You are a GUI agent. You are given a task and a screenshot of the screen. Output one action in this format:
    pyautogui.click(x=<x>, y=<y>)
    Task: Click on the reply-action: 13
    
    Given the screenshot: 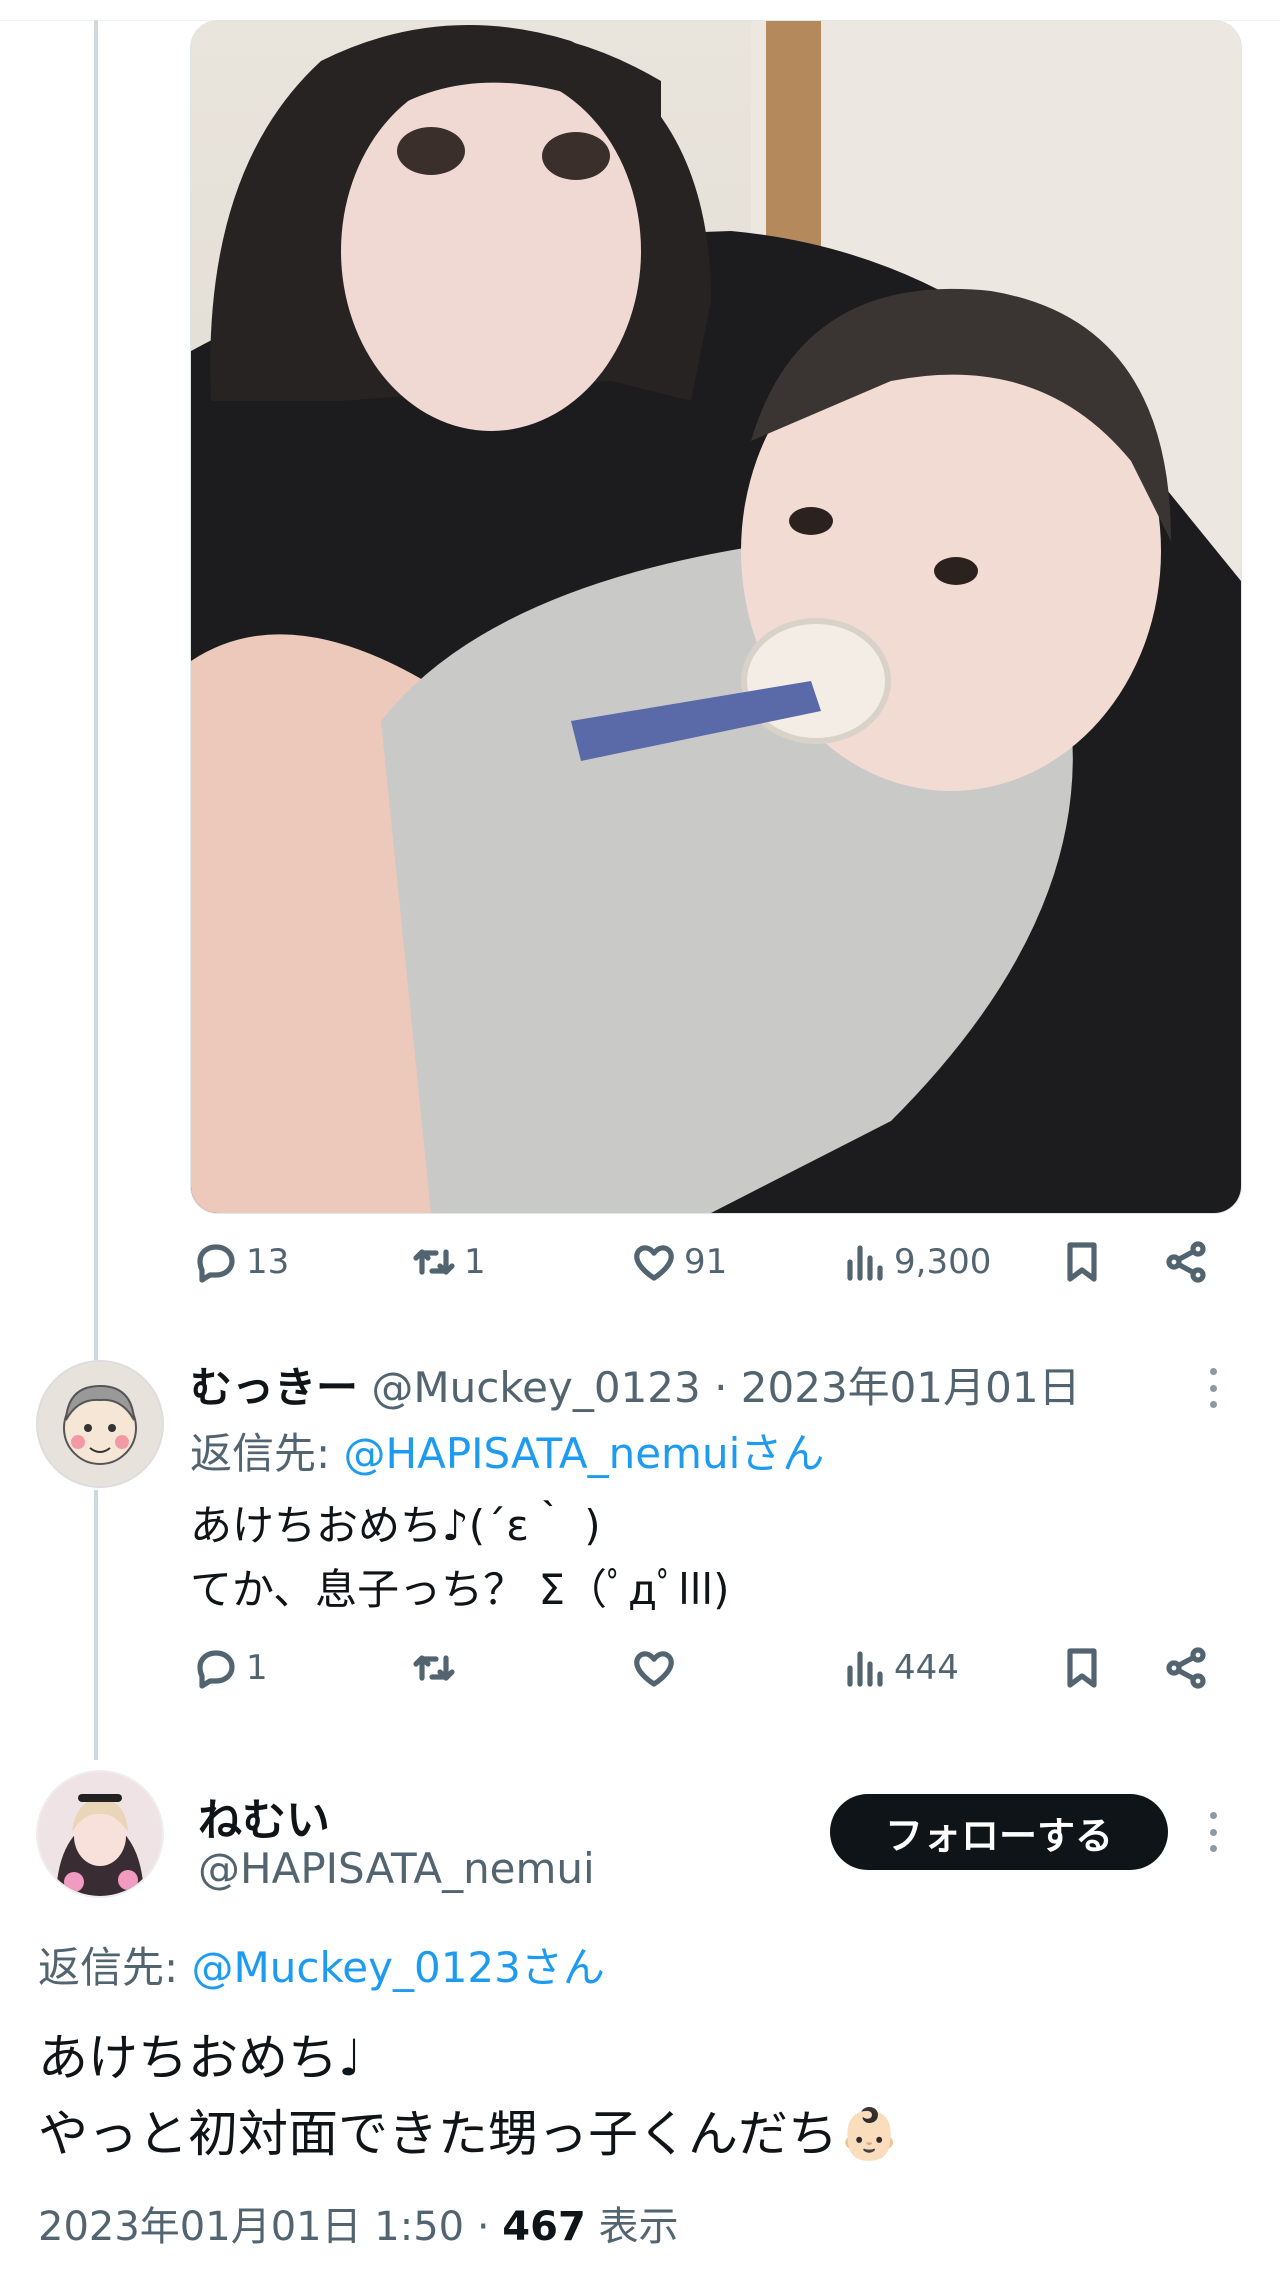 What is the action you would take?
    pyautogui.click(x=240, y=1262)
    